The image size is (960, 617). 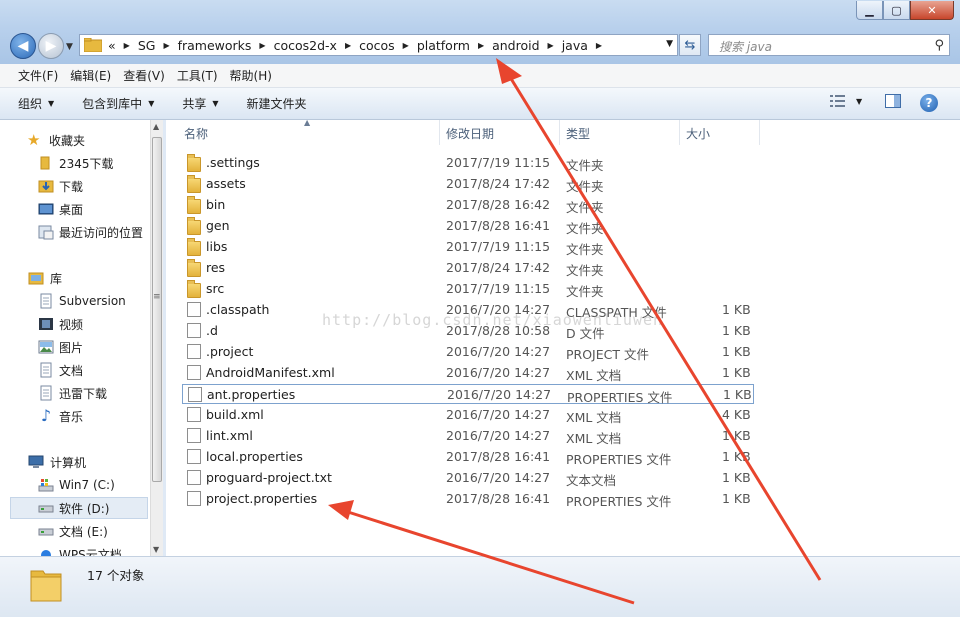 I want to click on breadcrumb-cocos2d-x: cocos2d-x, so click(x=305, y=45).